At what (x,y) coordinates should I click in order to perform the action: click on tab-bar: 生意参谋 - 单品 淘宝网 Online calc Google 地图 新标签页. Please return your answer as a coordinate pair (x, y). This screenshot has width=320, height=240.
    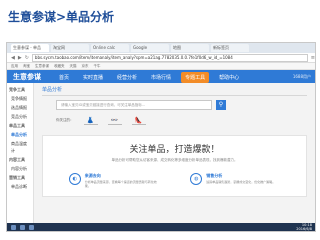
    Looking at the image, I should click on (161, 48).